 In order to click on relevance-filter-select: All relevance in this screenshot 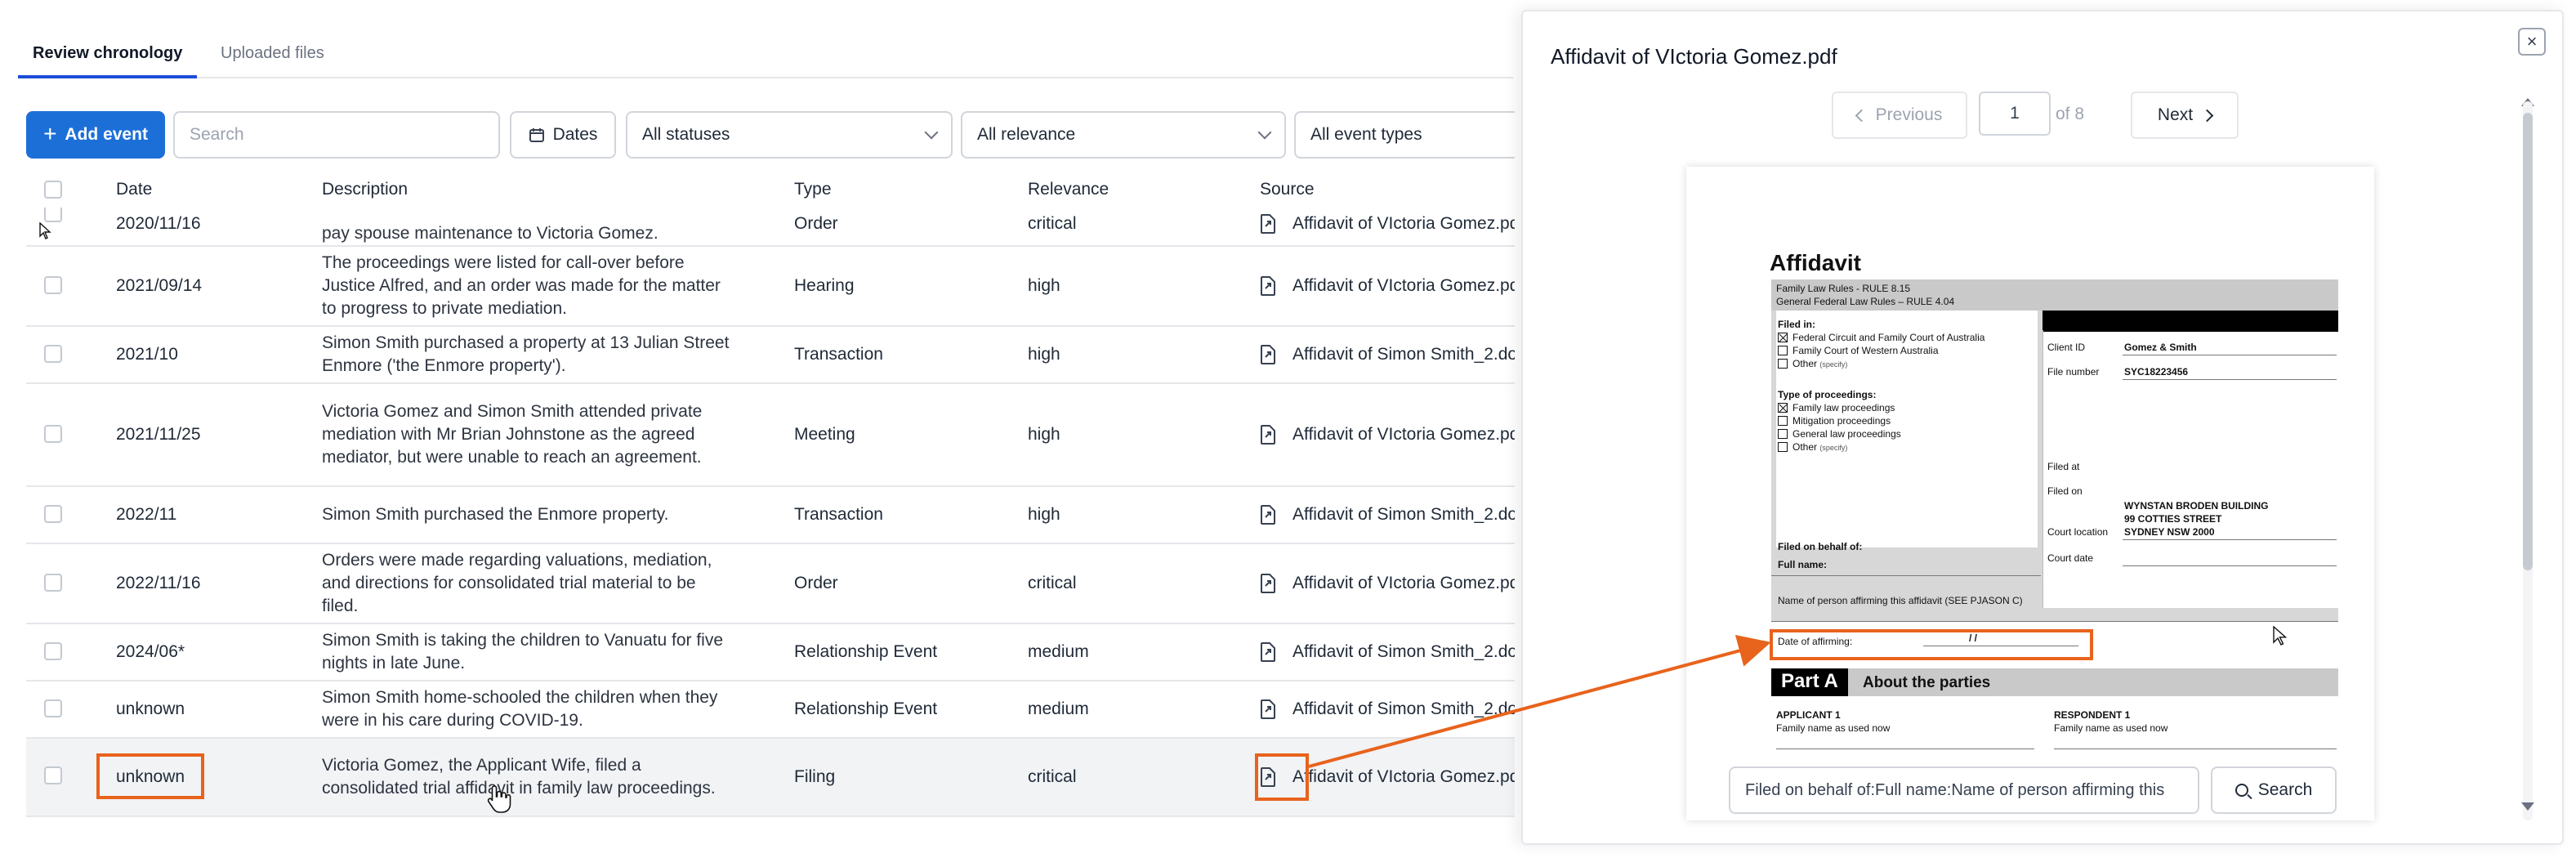, I will do `click(1124, 135)`.